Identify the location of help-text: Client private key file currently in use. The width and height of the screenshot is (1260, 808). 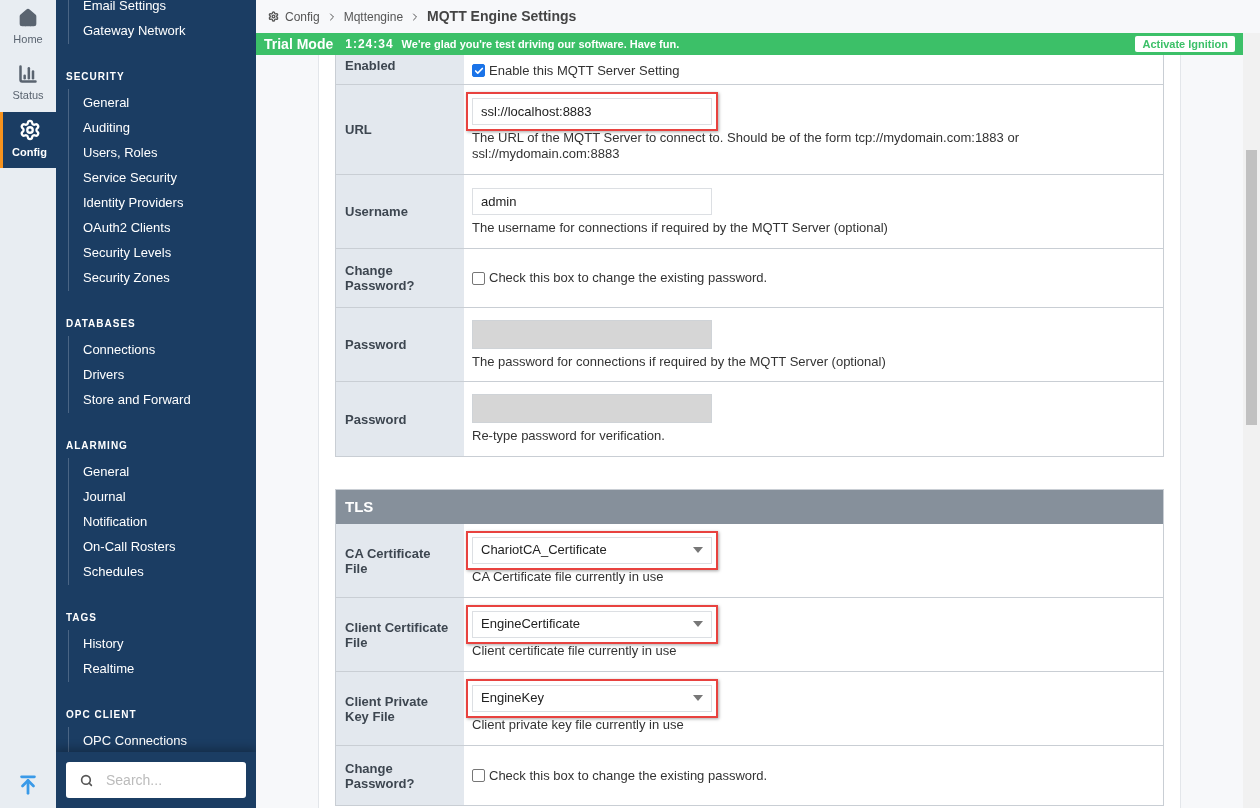
(578, 724).